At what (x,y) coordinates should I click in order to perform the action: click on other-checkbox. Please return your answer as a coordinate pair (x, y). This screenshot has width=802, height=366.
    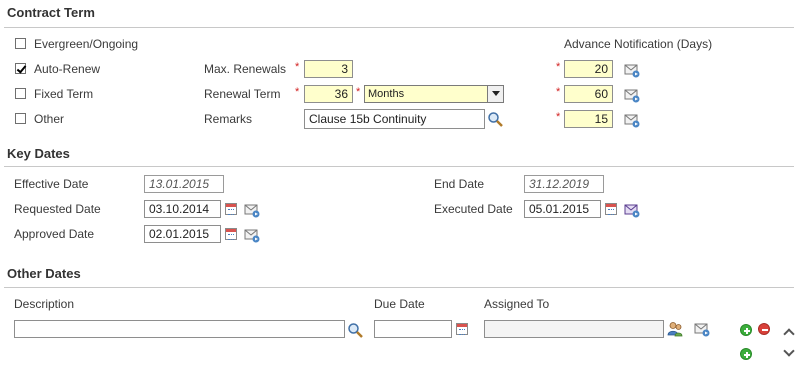
    Looking at the image, I should click on (20, 118).